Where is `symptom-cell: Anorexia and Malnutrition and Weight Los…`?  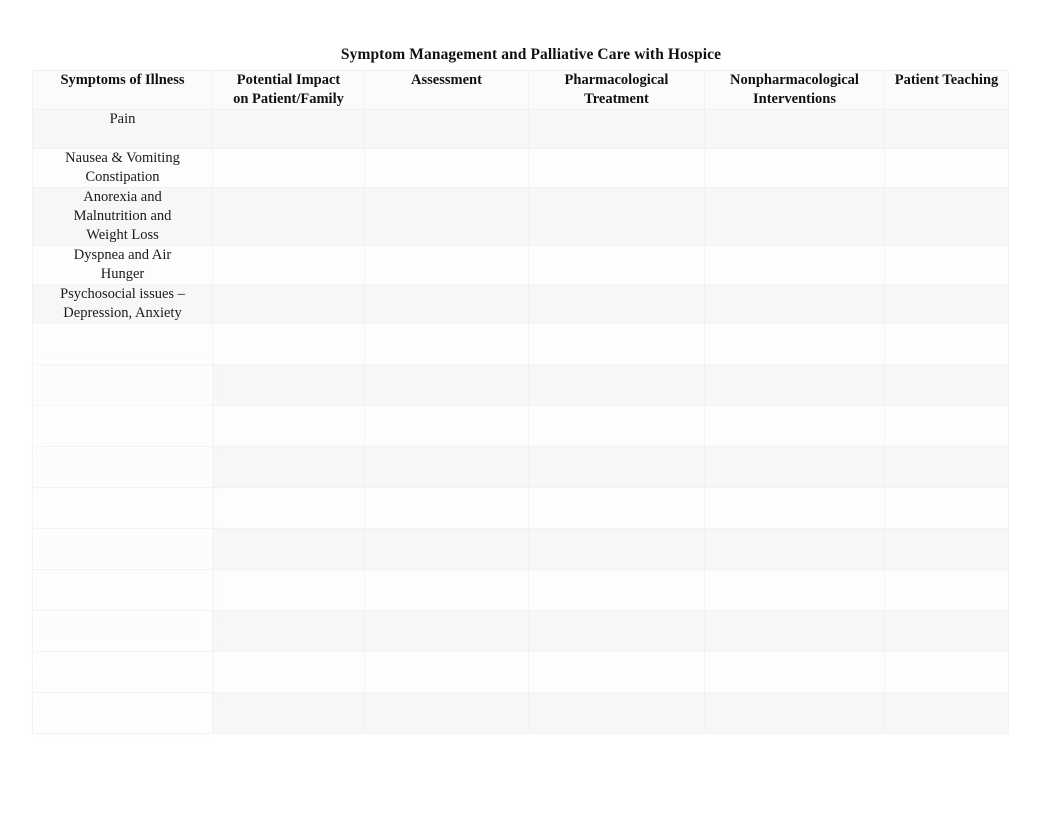 symptom-cell: Anorexia and Malnutrition and Weight Los… is located at coordinates (122, 216).